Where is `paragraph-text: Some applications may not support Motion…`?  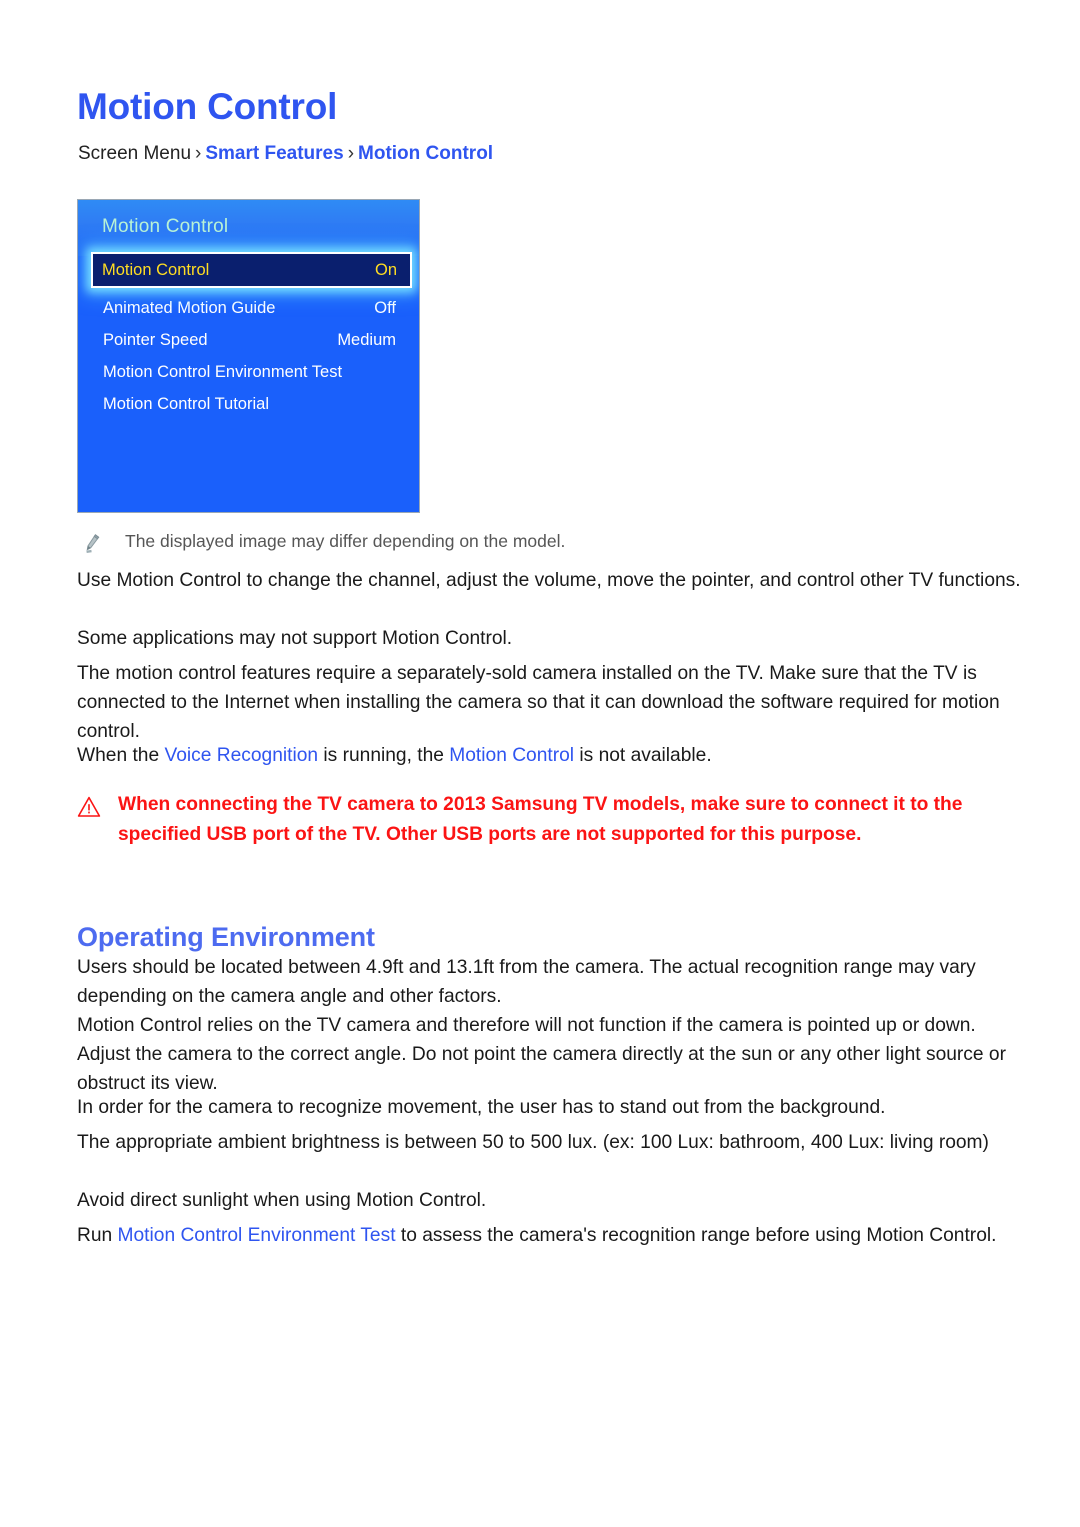
paragraph-text: Some applications may not support Motion… is located at coordinates (295, 638).